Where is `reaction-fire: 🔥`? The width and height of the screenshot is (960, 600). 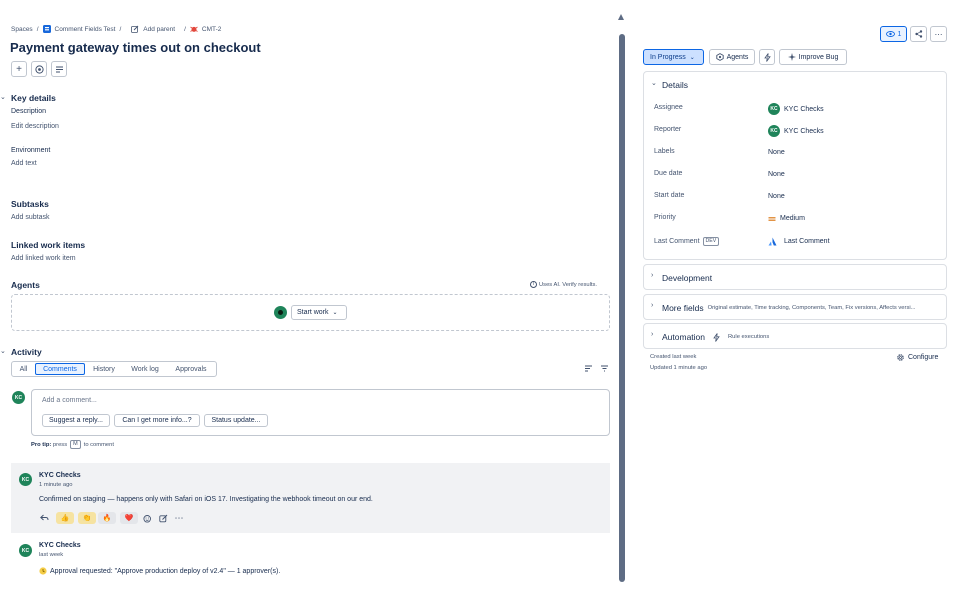
reaction-fire: 🔥 is located at coordinates (107, 518).